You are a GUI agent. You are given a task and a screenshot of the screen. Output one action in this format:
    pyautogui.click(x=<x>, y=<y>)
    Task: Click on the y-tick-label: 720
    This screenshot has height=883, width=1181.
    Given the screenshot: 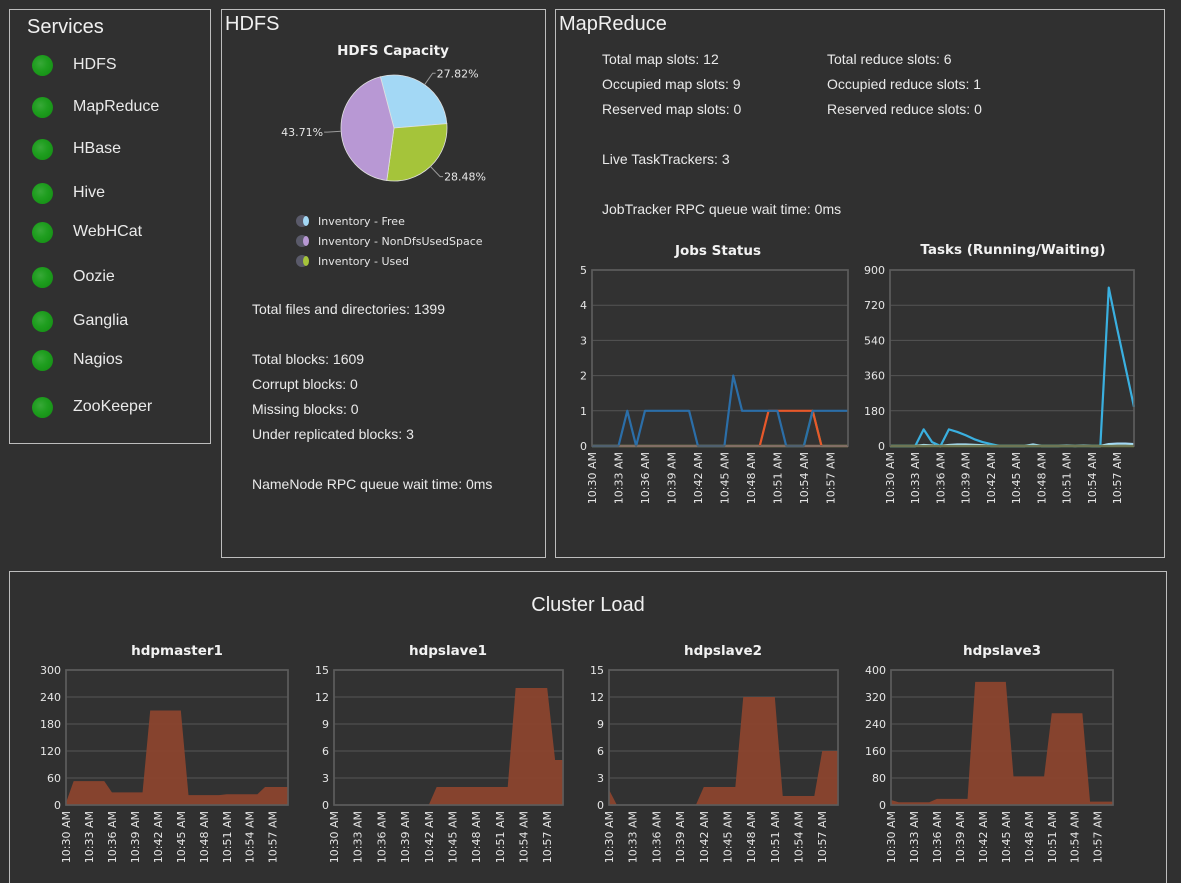 What is the action you would take?
    pyautogui.click(x=874, y=305)
    